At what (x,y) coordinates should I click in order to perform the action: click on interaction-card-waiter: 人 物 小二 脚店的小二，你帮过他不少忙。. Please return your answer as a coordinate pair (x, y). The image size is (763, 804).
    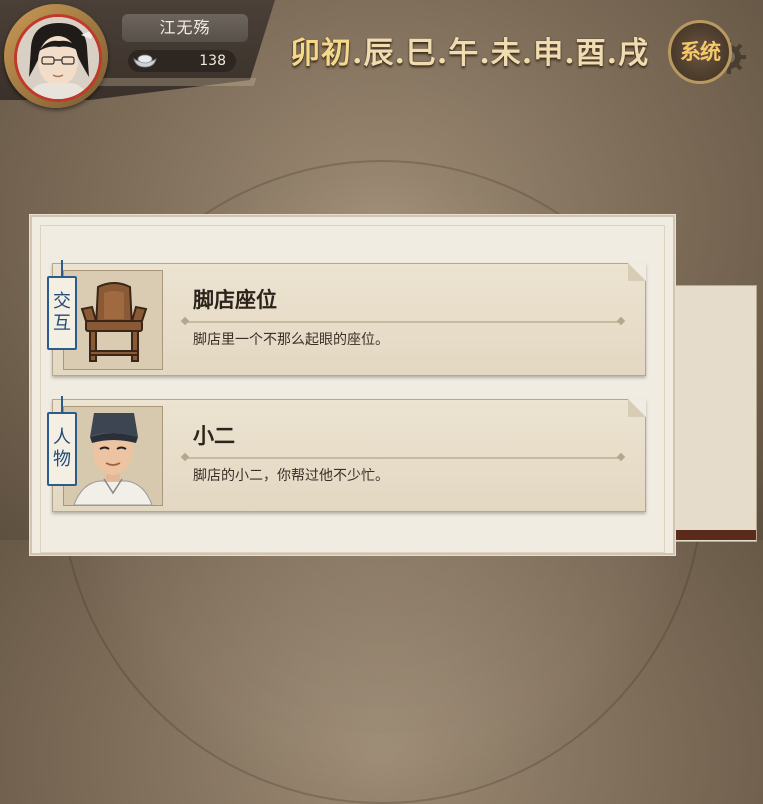
    Looking at the image, I should click on (346, 454).